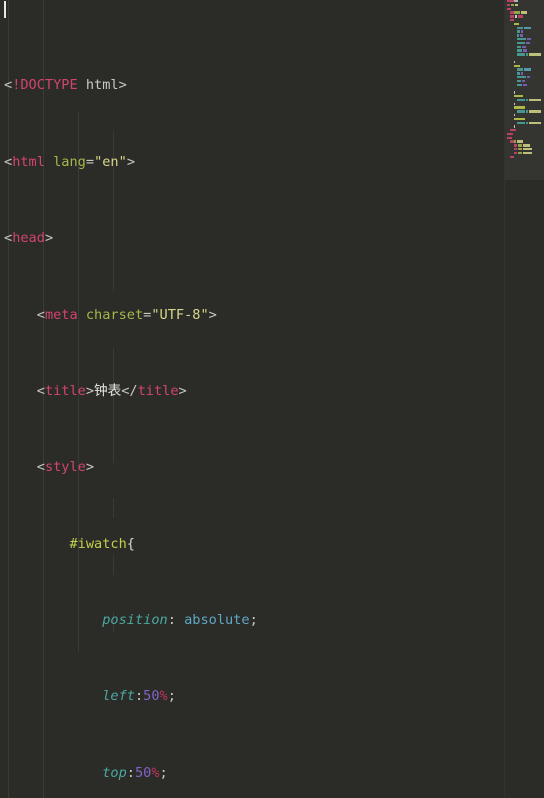 Image resolution: width=544 pixels, height=798 pixels. What do you see at coordinates (252, 238) in the screenshot?
I see `code-line: <head>` at bounding box center [252, 238].